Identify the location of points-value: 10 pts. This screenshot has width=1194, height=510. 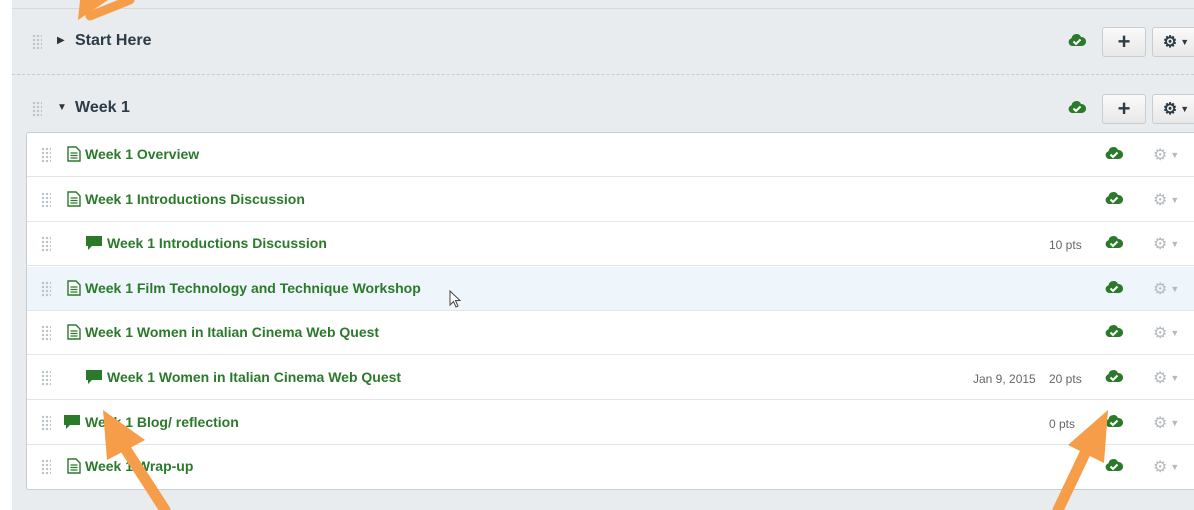
(1065, 245).